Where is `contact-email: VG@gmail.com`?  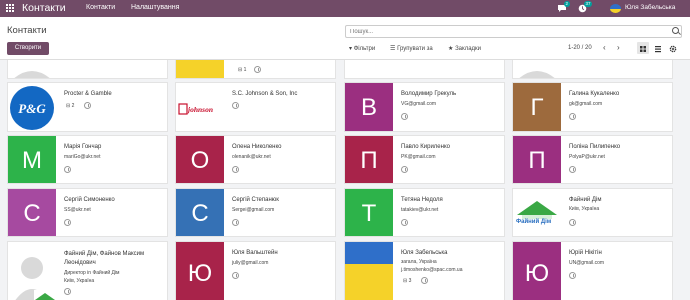
contact-email: VG@gmail.com is located at coordinates (419, 104).